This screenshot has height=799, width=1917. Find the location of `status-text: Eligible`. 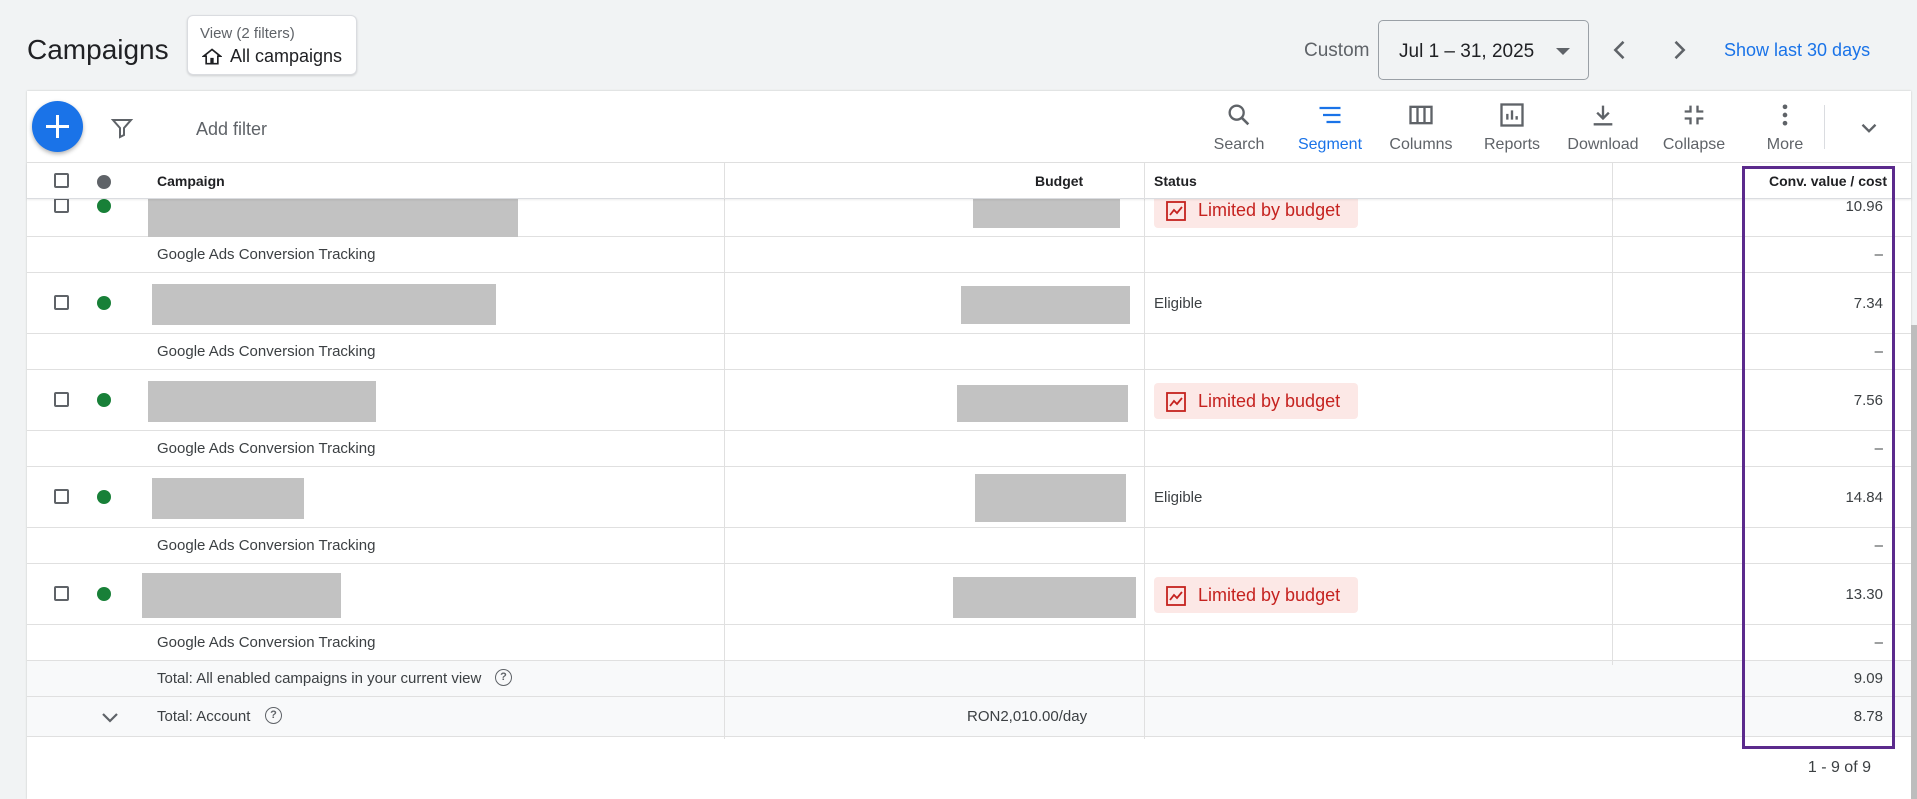

status-text: Eligible is located at coordinates (1178, 303).